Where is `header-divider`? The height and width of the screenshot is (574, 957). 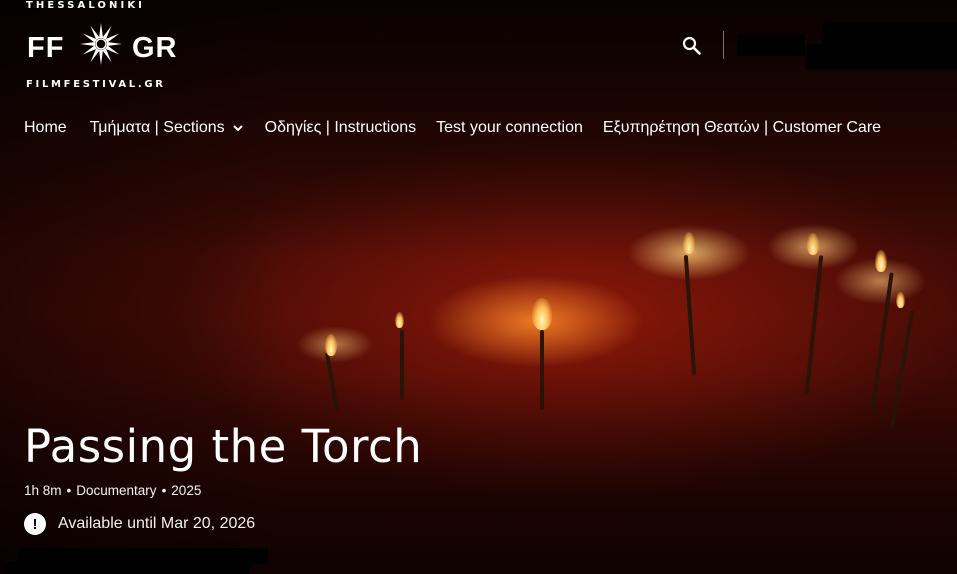
header-divider is located at coordinates (723, 45).